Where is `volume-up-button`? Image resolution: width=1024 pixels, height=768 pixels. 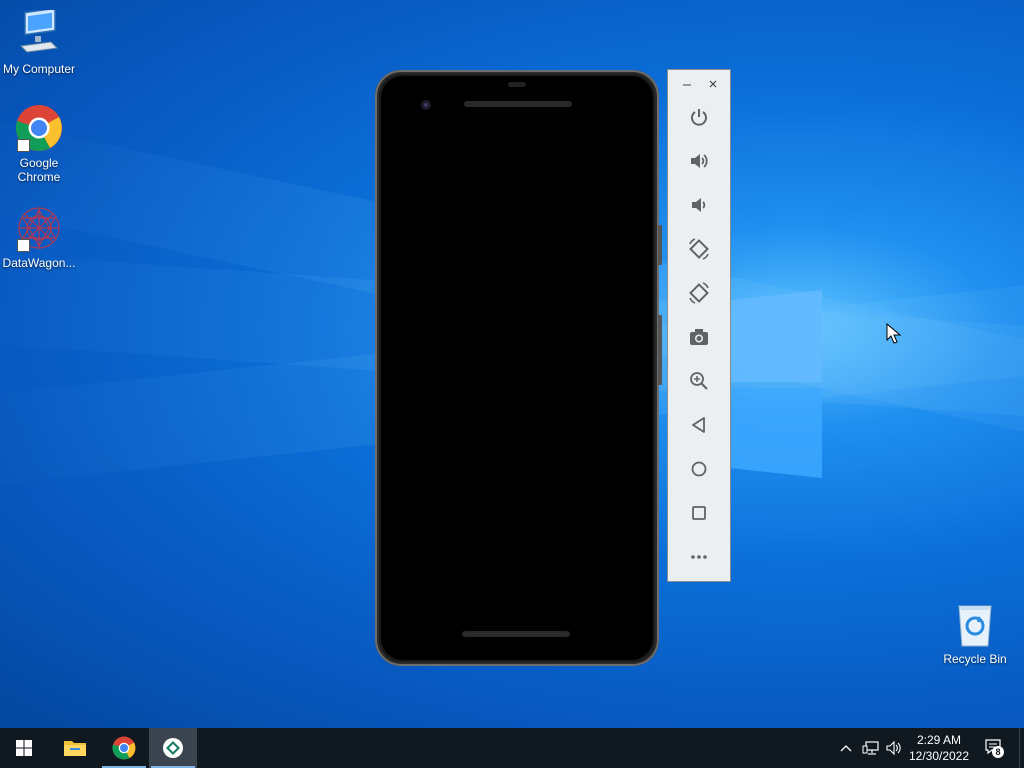
volume-up-button is located at coordinates (699, 161).